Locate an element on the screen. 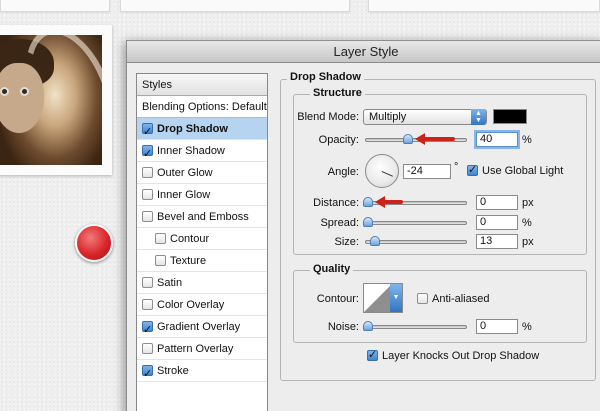 The height and width of the screenshot is (411, 600). knocks-out-checkbox is located at coordinates (372, 354).